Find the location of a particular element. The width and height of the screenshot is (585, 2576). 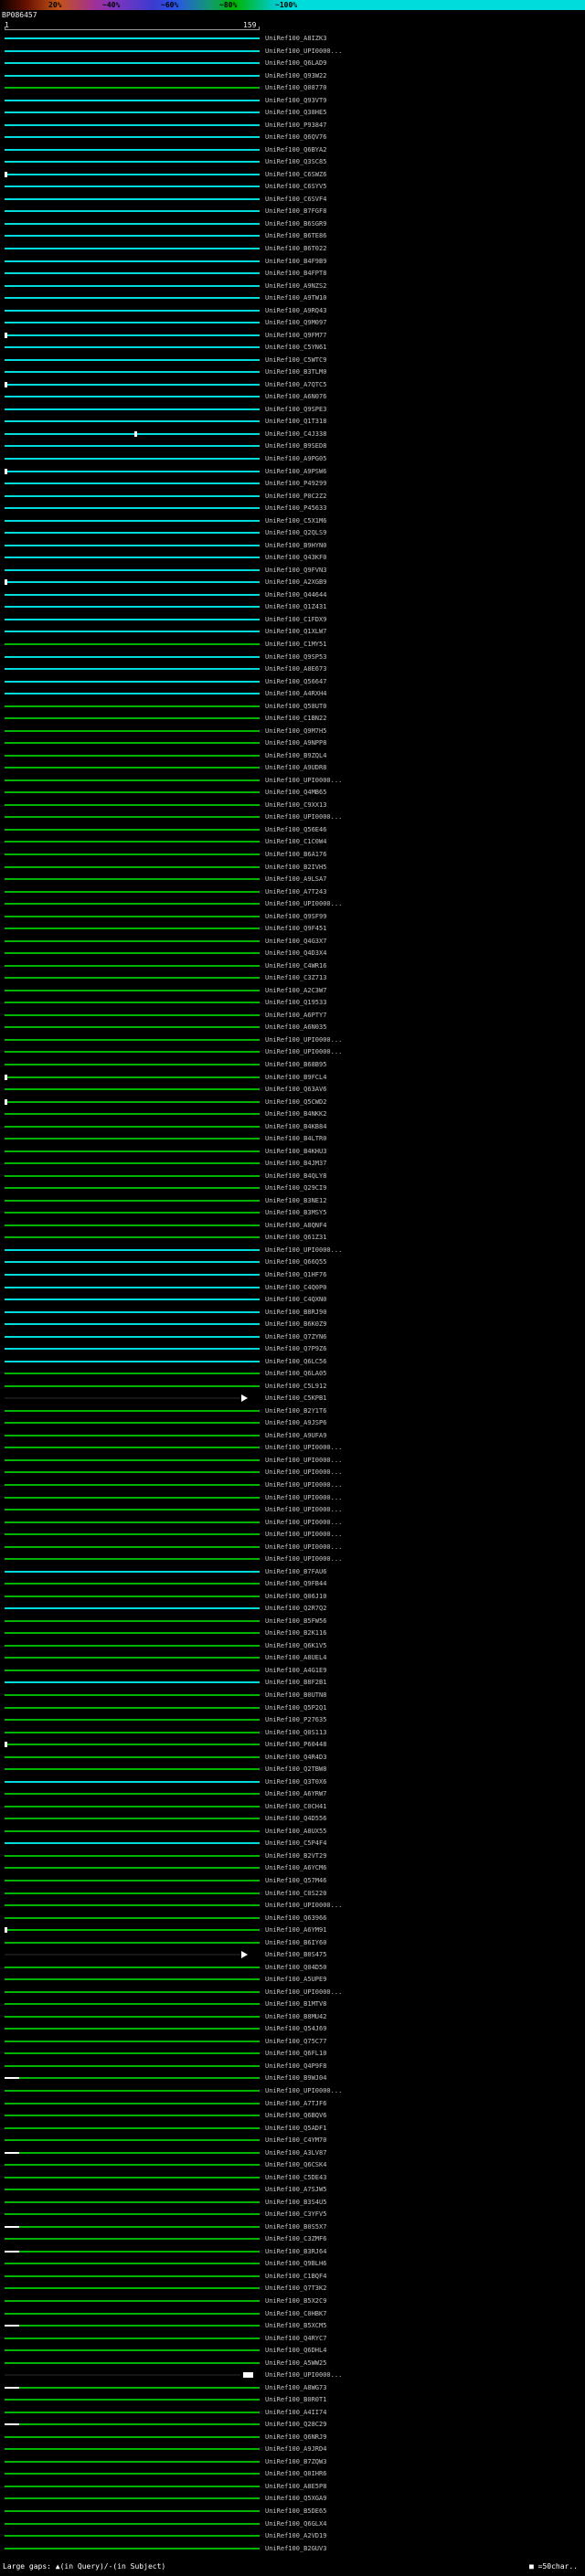

hit-row: UniRef100_A9JRD4 is located at coordinates (293, 2449).